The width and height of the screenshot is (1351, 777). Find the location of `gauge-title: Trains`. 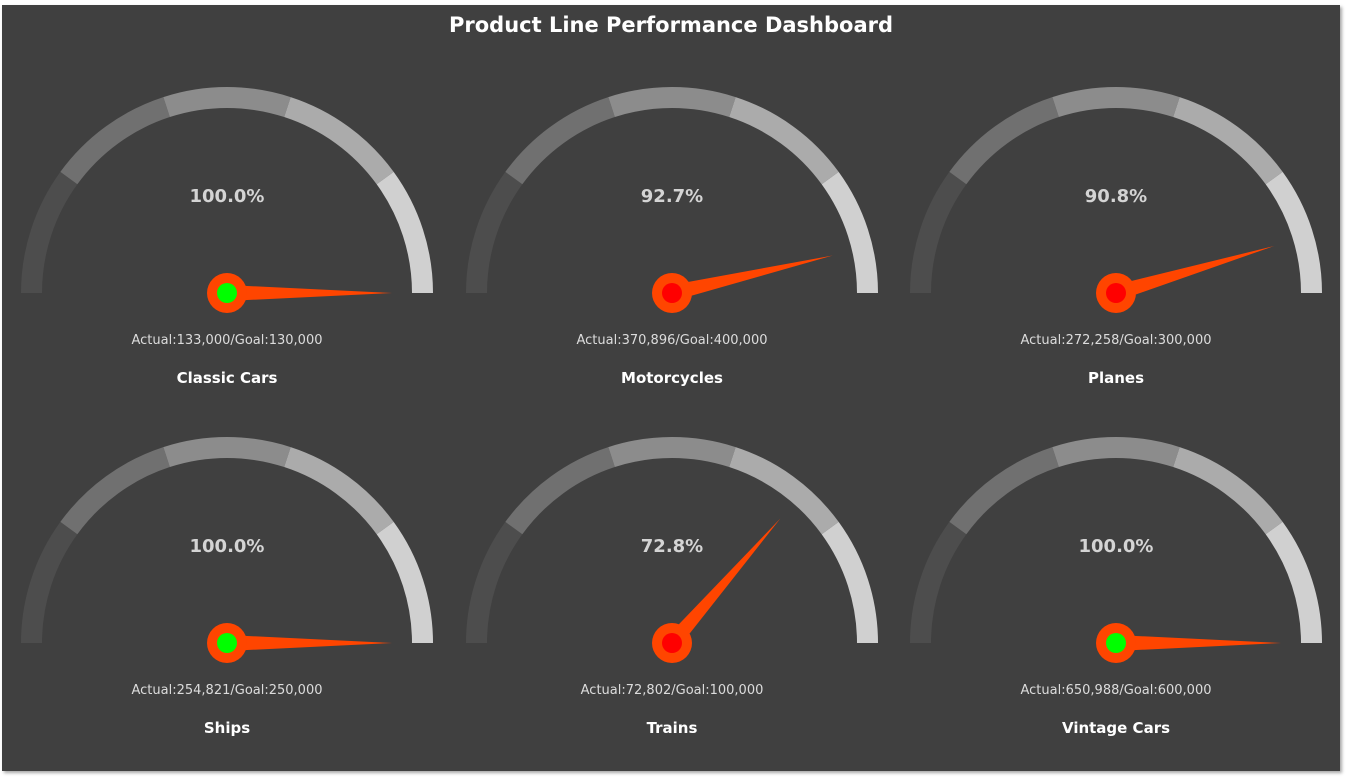

gauge-title: Trains is located at coordinates (672, 728).